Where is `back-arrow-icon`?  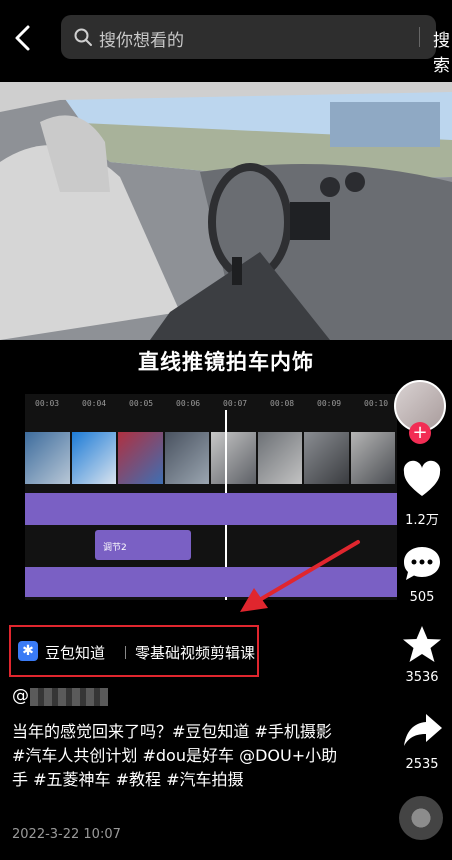 back-arrow-icon is located at coordinates (23, 38).